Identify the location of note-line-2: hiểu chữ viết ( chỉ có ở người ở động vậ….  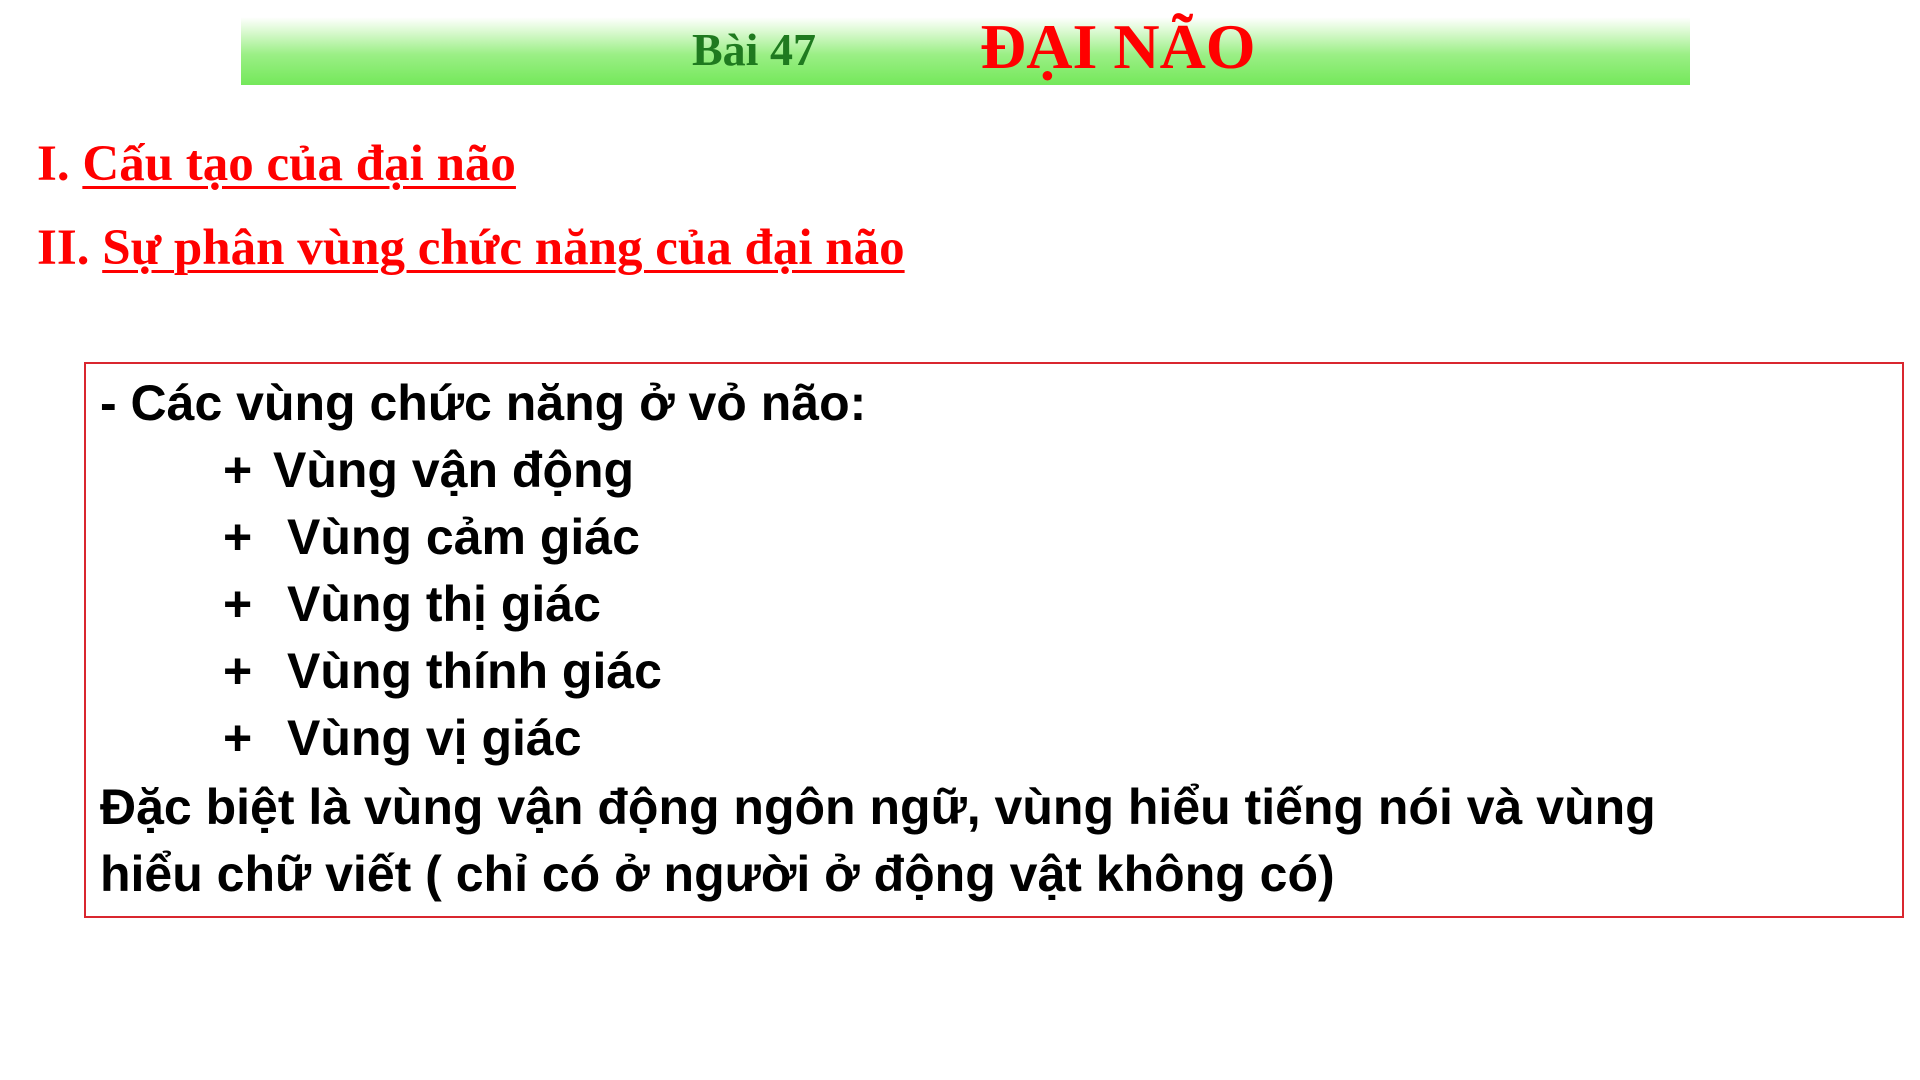
(717, 874).